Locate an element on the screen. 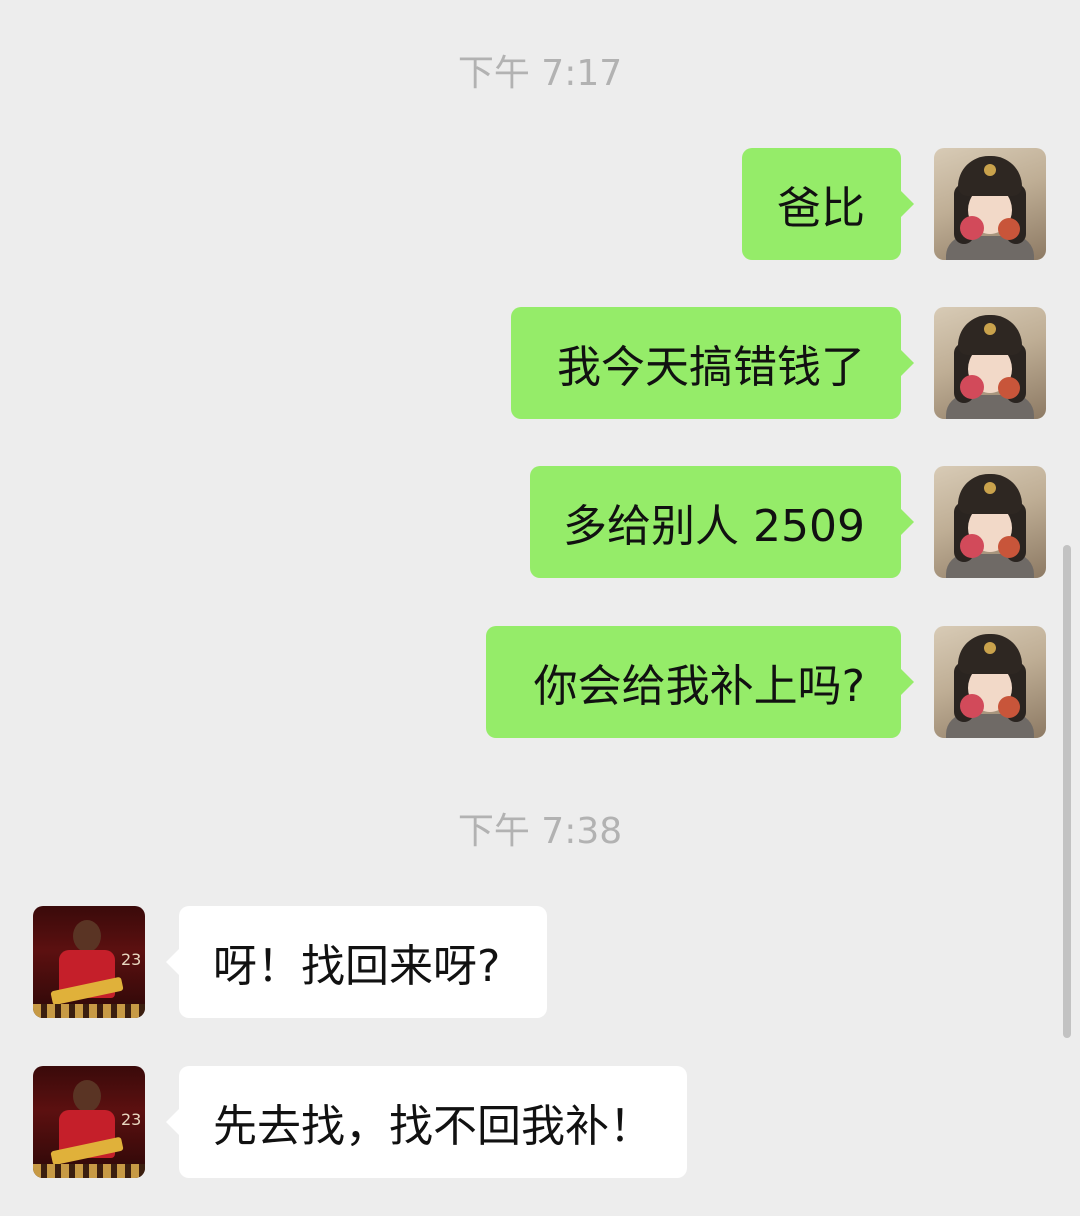 The image size is (1080, 1216). message-bubble-outgoing: 多给别人 2509 is located at coordinates (722, 522).